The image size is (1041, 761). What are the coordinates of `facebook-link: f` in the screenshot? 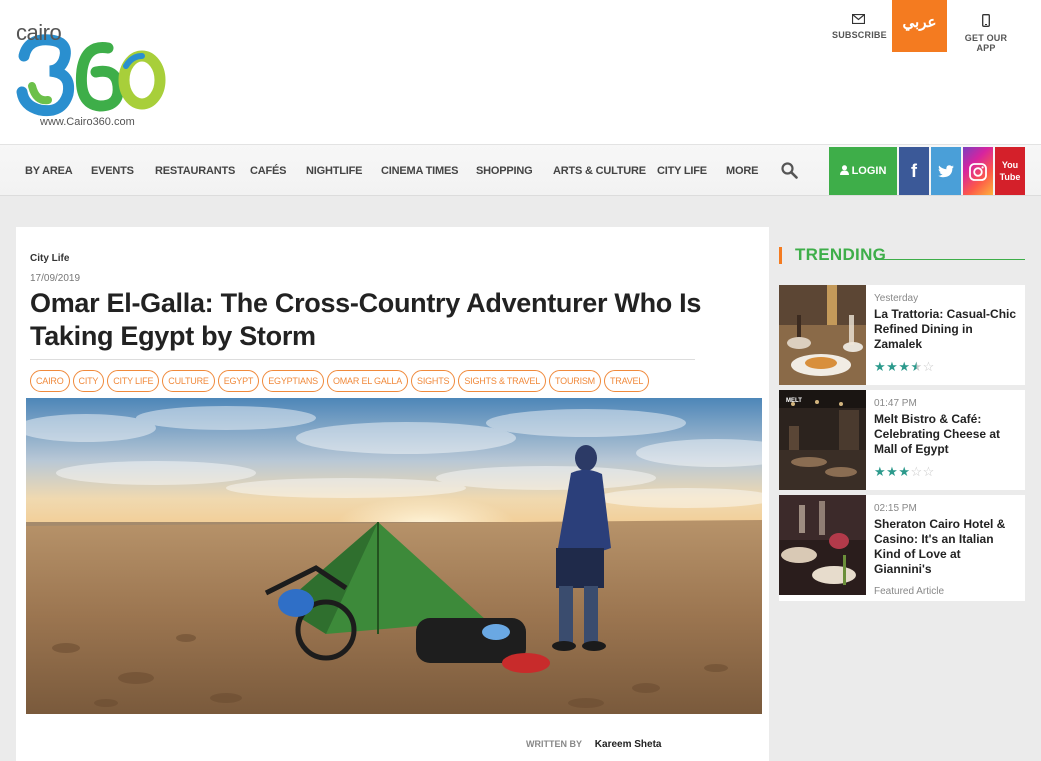 It's located at (914, 171).